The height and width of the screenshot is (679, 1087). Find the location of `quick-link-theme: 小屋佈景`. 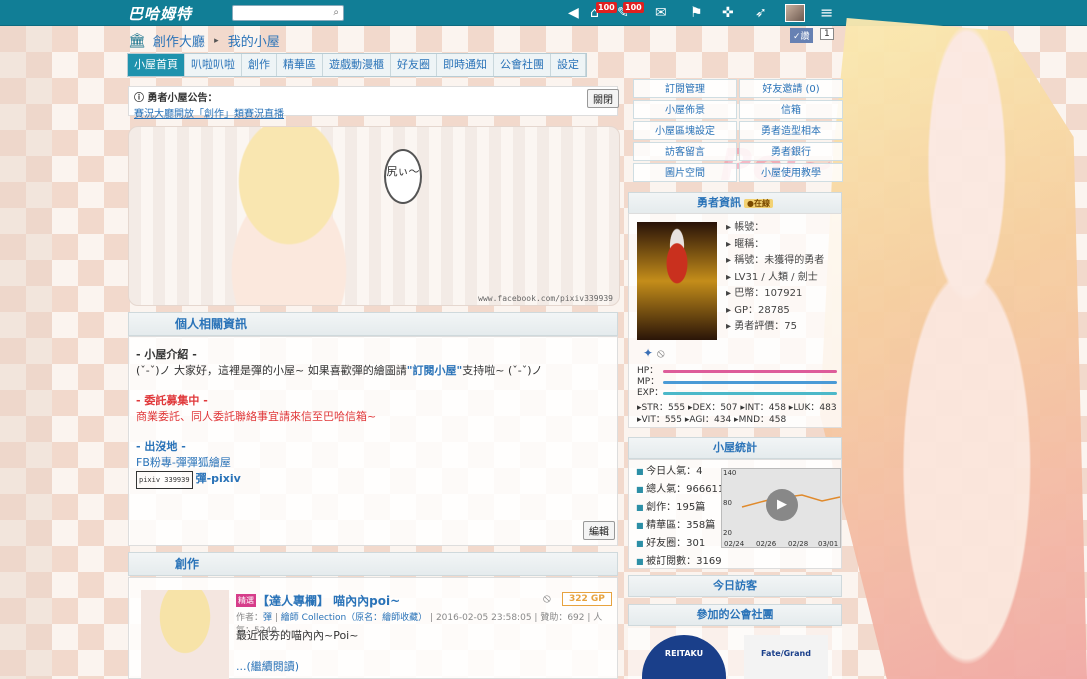

quick-link-theme: 小屋佈景 is located at coordinates (685, 109).